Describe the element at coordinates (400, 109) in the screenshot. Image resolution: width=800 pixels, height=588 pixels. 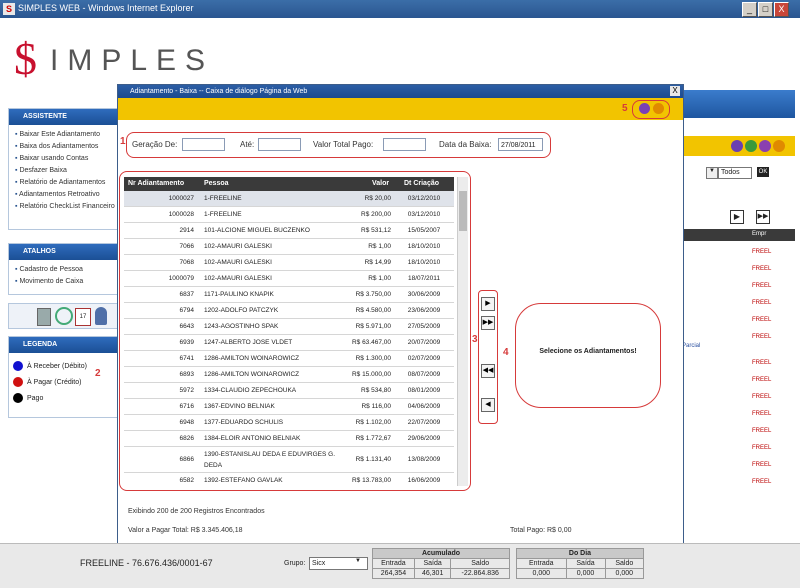
I see `dialog-toolbar: 5` at that location.